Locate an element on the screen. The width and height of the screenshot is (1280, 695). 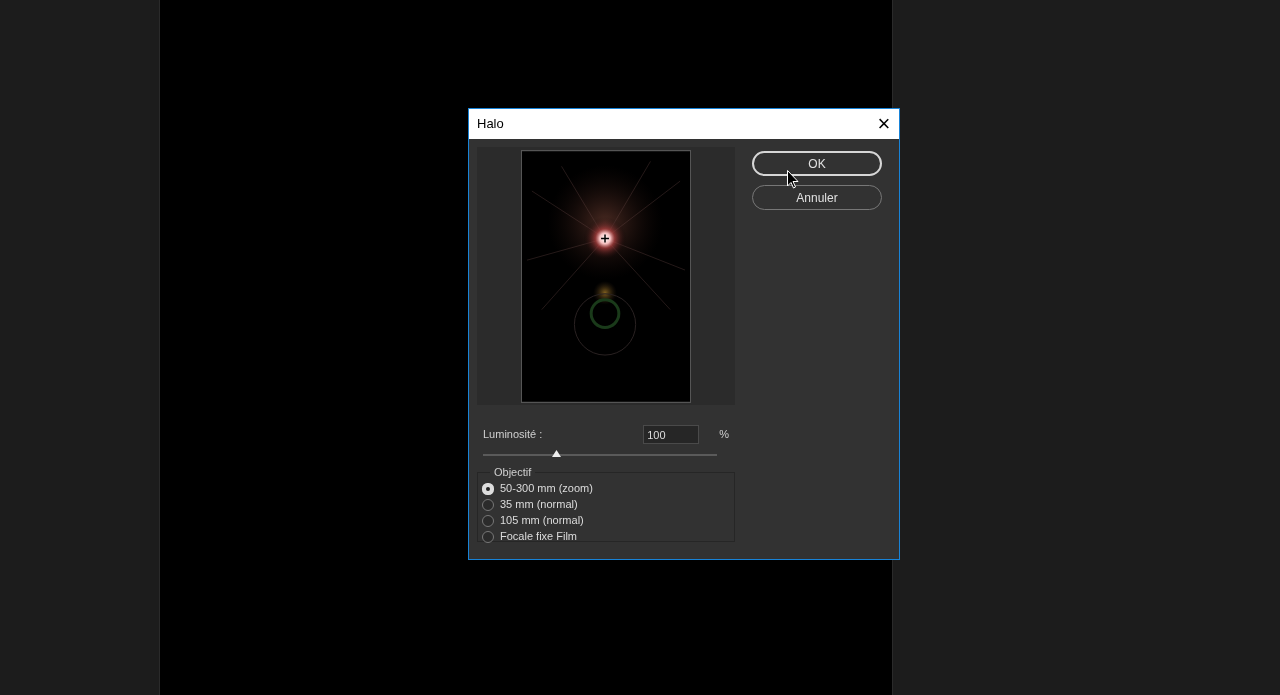
mouse-cursor-icon is located at coordinates (793, 179).